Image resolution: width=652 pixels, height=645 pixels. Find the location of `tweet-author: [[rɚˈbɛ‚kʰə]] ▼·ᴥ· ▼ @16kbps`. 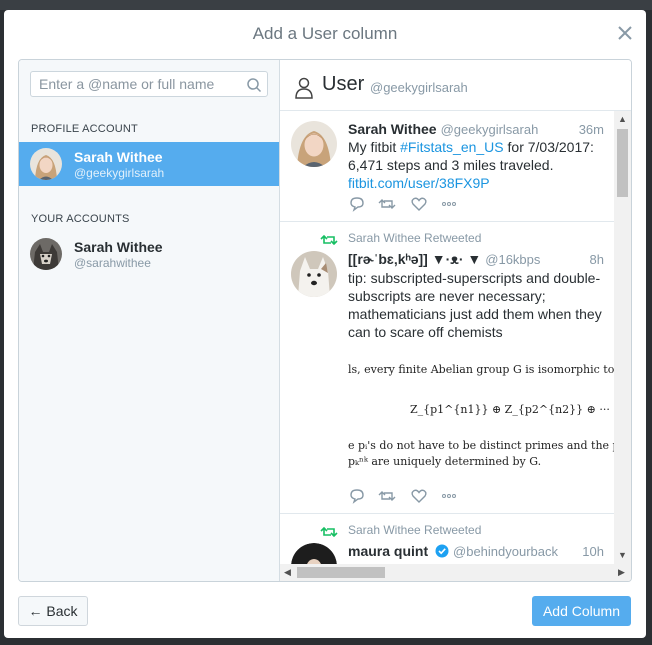

tweet-author: [[rɚˈbɛ‚kʰə]] ▼·ᴥ· ▼ @16kbps is located at coordinates (444, 259).